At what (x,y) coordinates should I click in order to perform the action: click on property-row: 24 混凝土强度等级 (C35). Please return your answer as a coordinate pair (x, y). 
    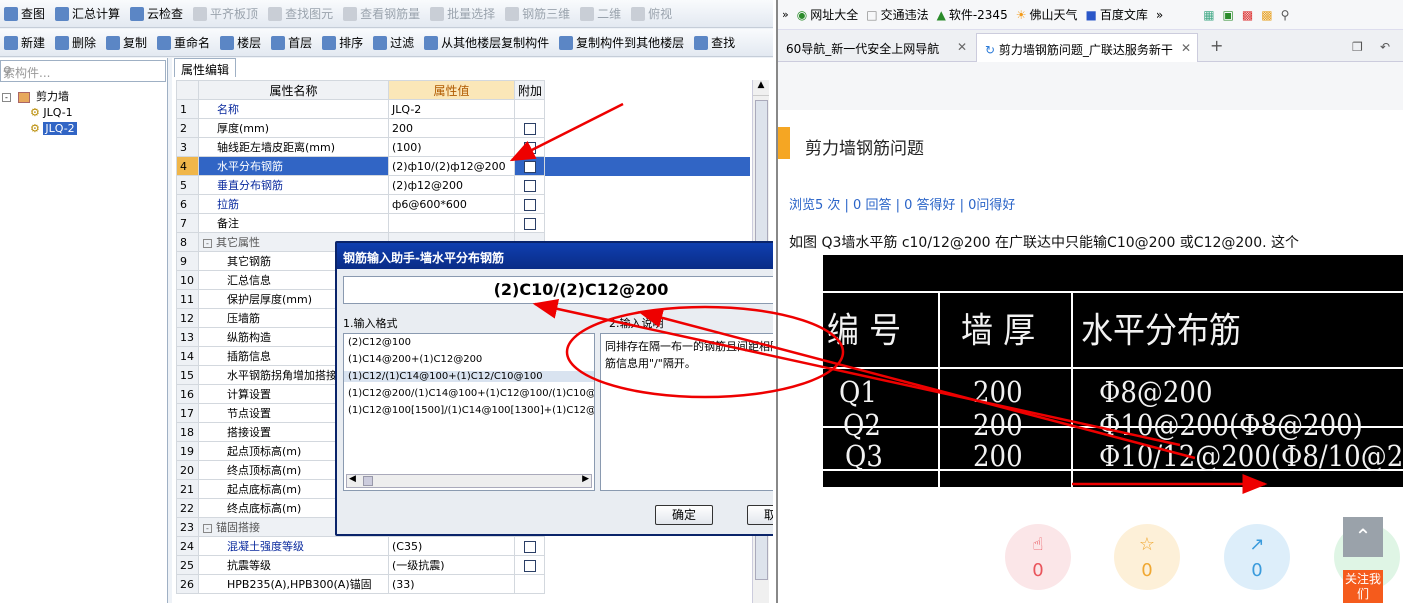
    Looking at the image, I should click on (463, 546).